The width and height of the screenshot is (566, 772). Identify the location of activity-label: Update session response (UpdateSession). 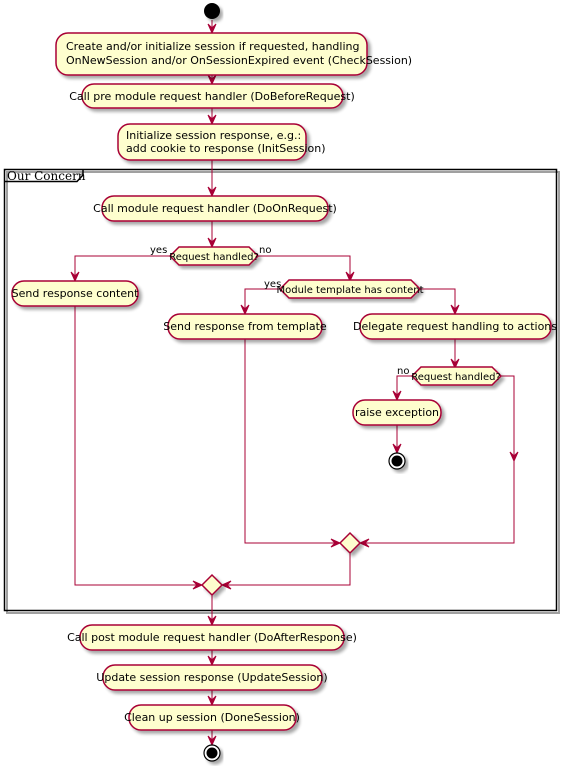
(211, 677).